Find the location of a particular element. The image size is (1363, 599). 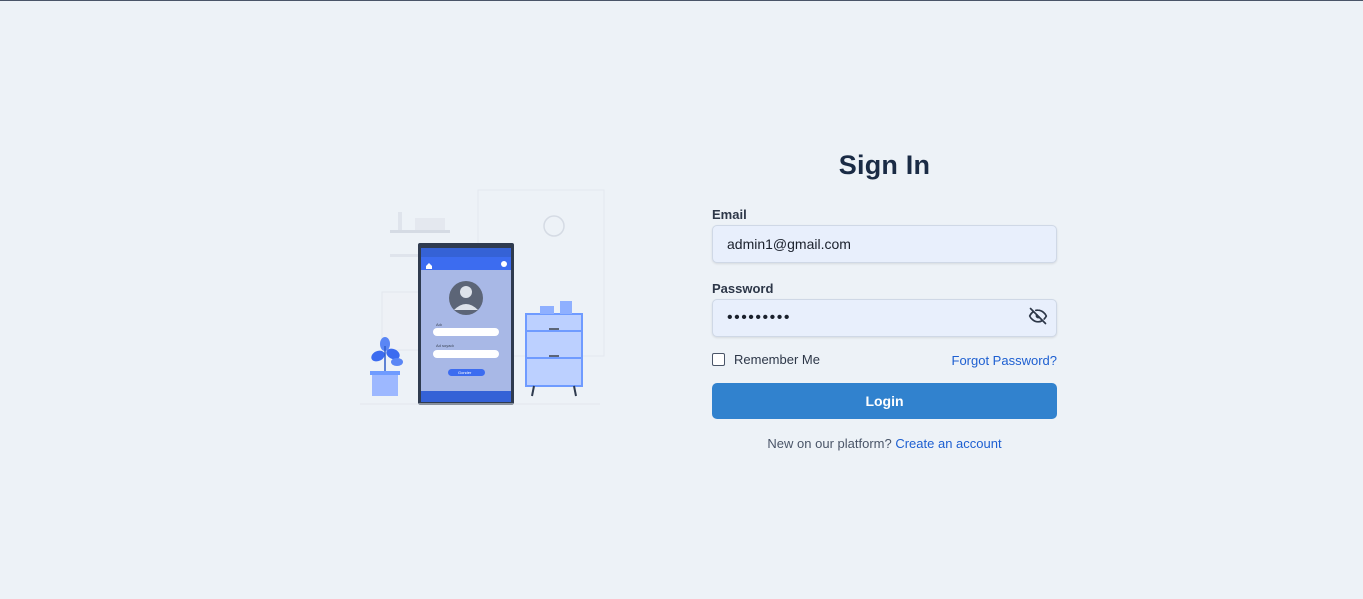

top-border is located at coordinates (681, 0).